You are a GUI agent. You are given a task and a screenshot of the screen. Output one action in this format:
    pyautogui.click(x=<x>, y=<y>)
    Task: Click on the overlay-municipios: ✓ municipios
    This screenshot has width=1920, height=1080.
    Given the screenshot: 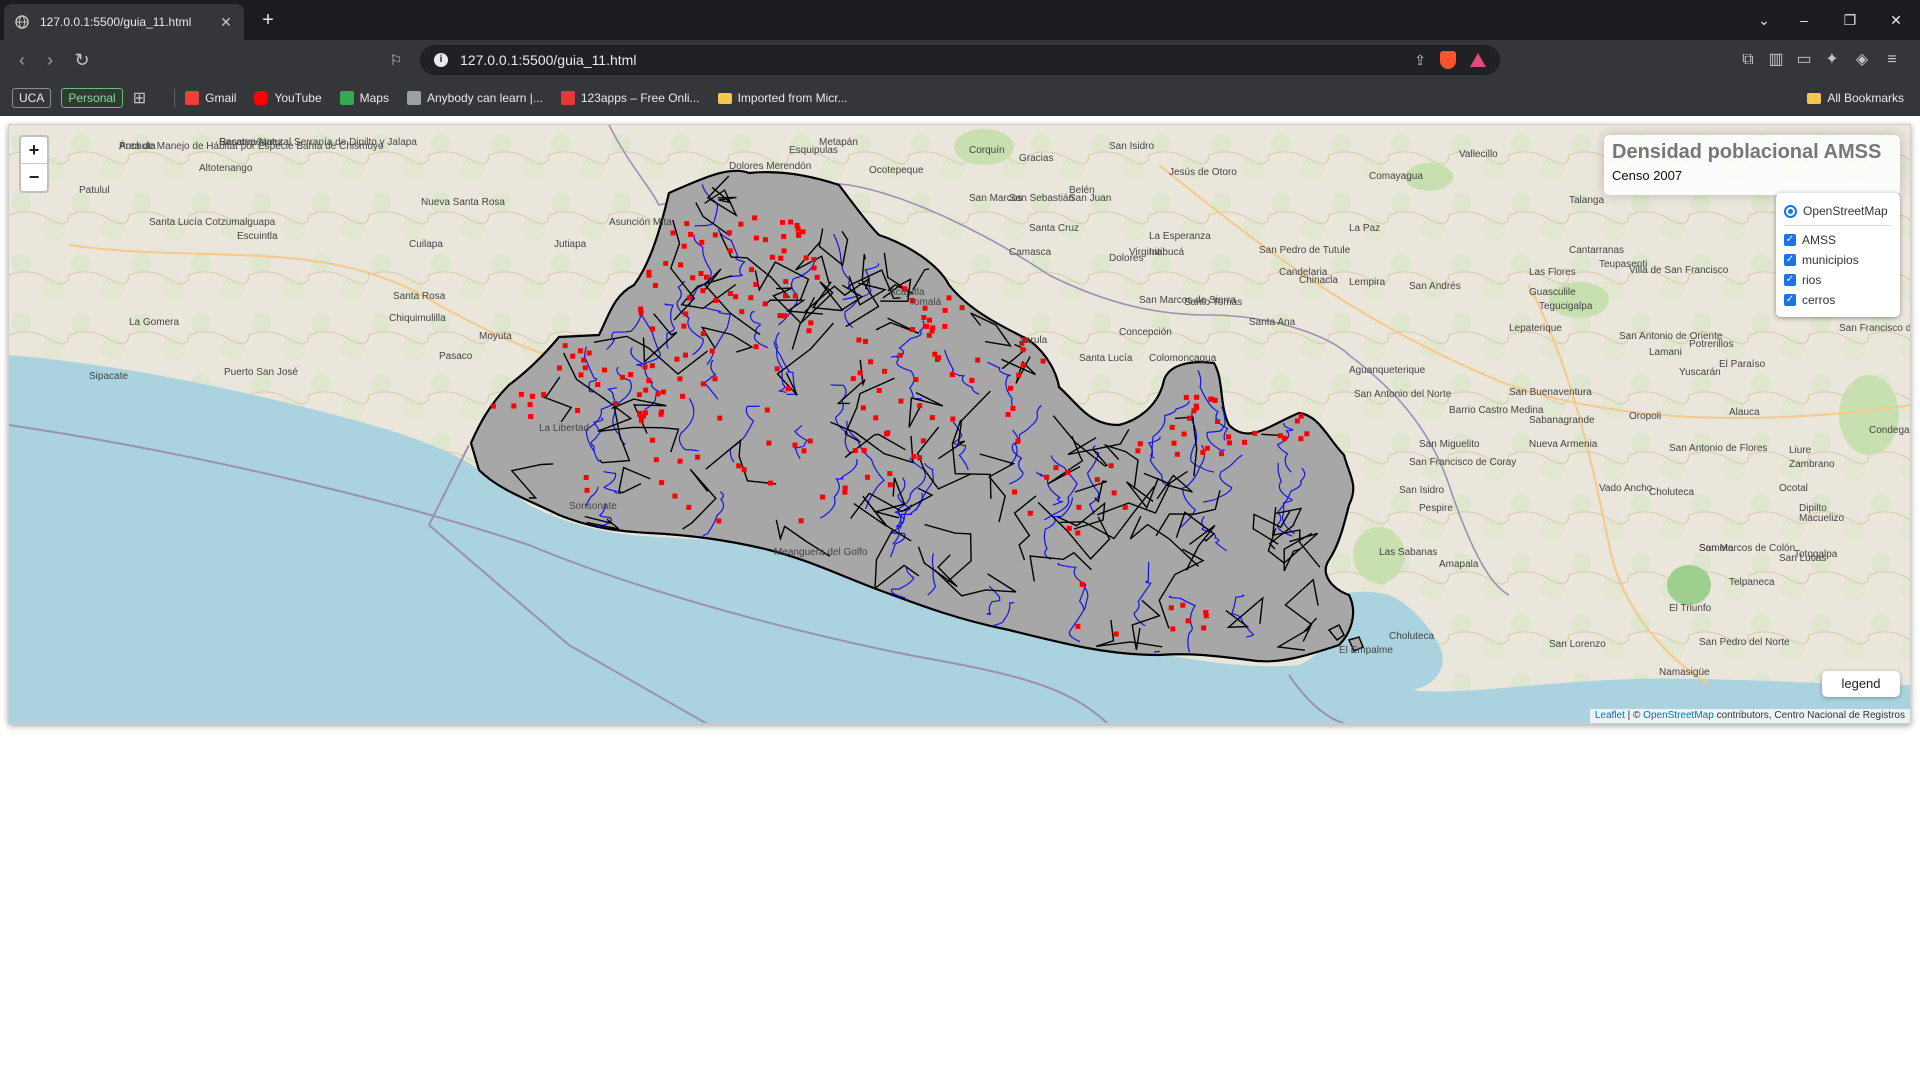 What is the action you would take?
    pyautogui.click(x=1838, y=260)
    